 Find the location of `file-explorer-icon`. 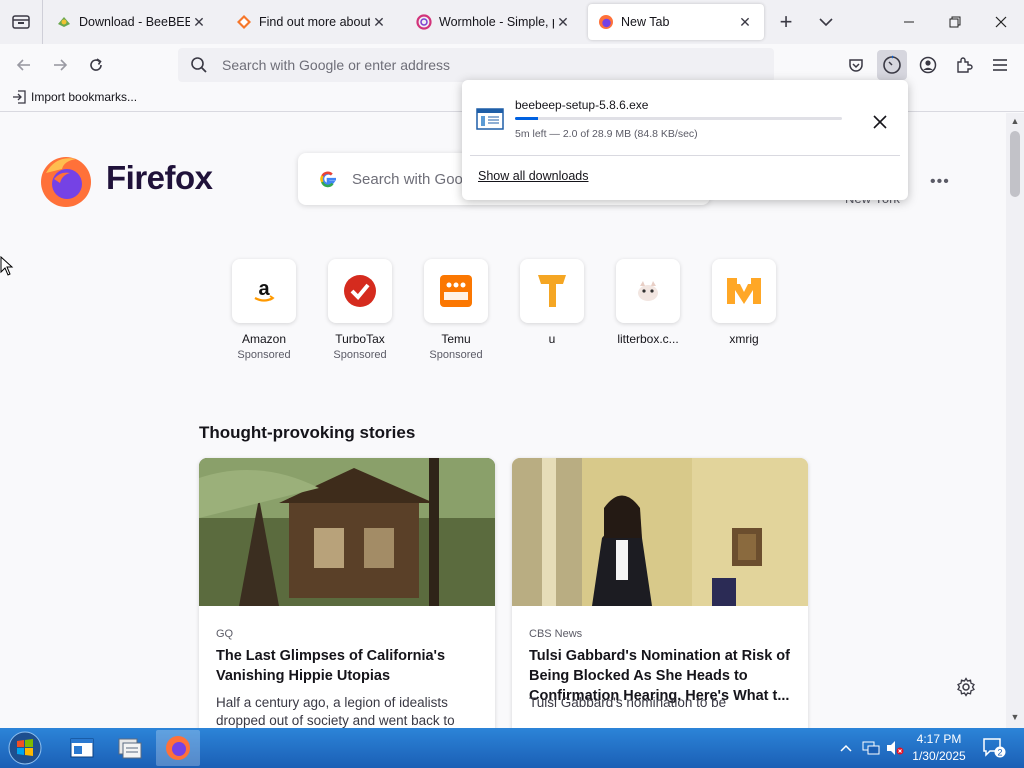

file-explorer-icon is located at coordinates (130, 748).